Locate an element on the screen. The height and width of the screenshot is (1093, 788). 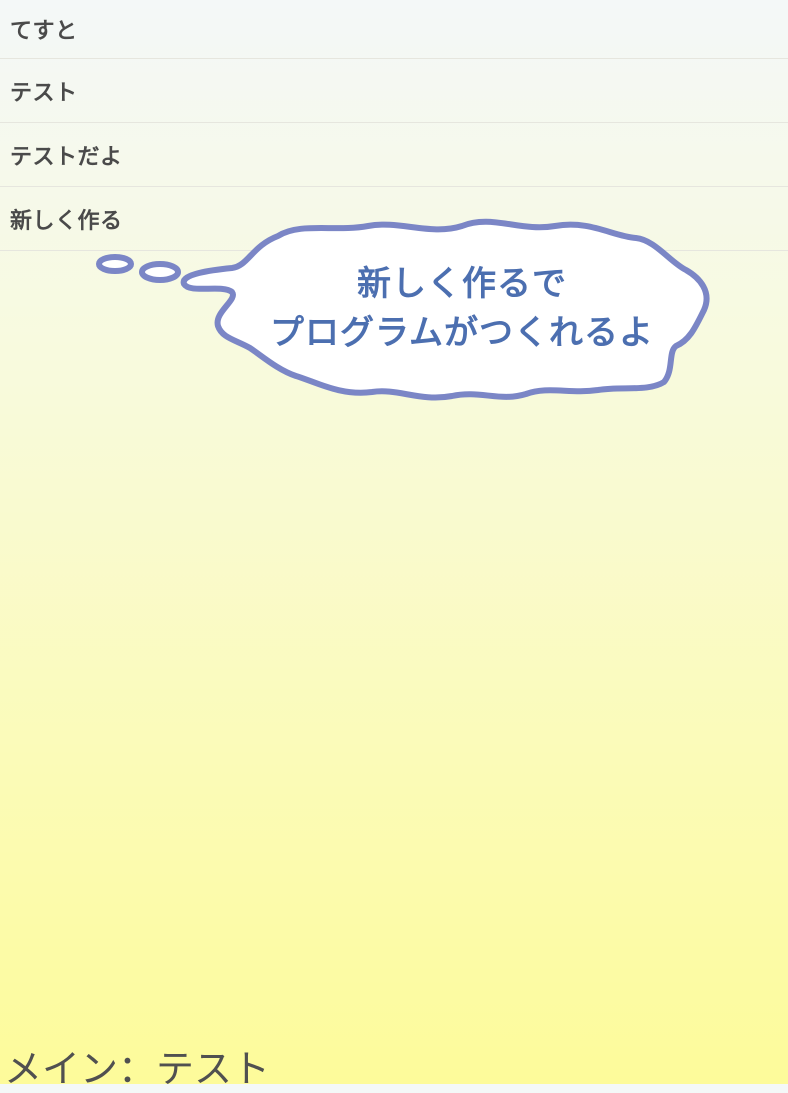
status-text: メイン：テスト is located at coordinates (137, 1069).